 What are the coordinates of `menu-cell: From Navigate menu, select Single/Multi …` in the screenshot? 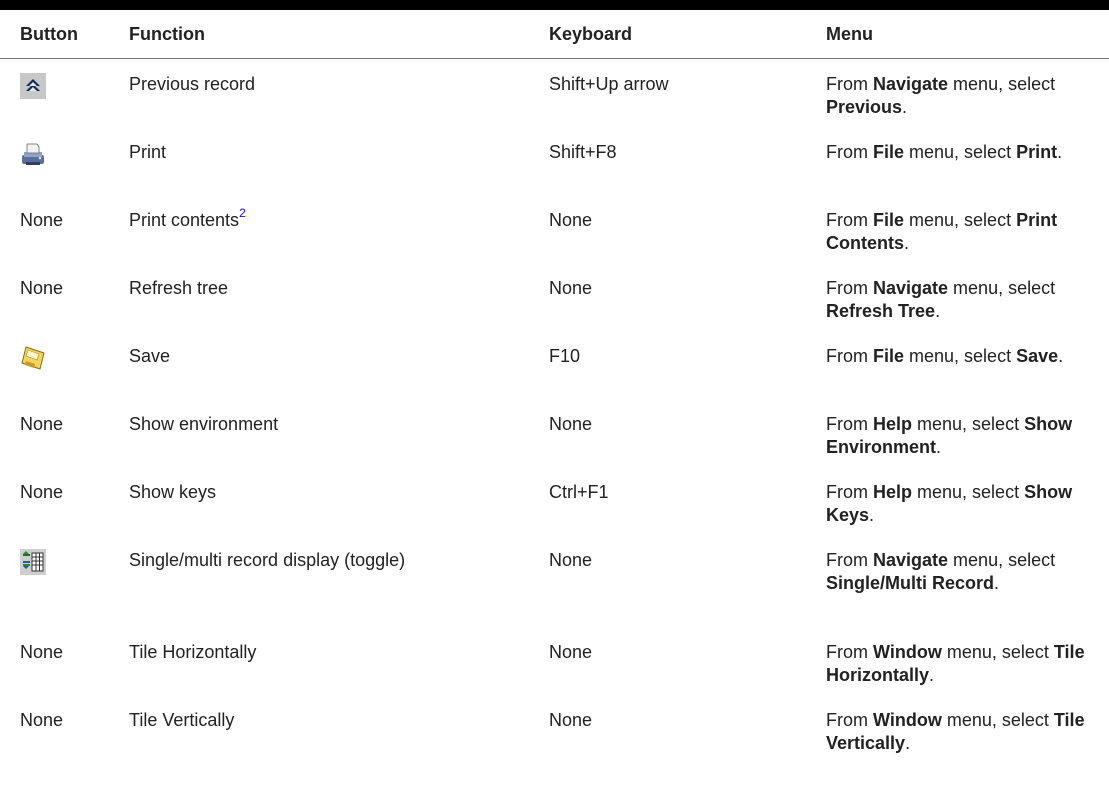 It's located at (941, 571).